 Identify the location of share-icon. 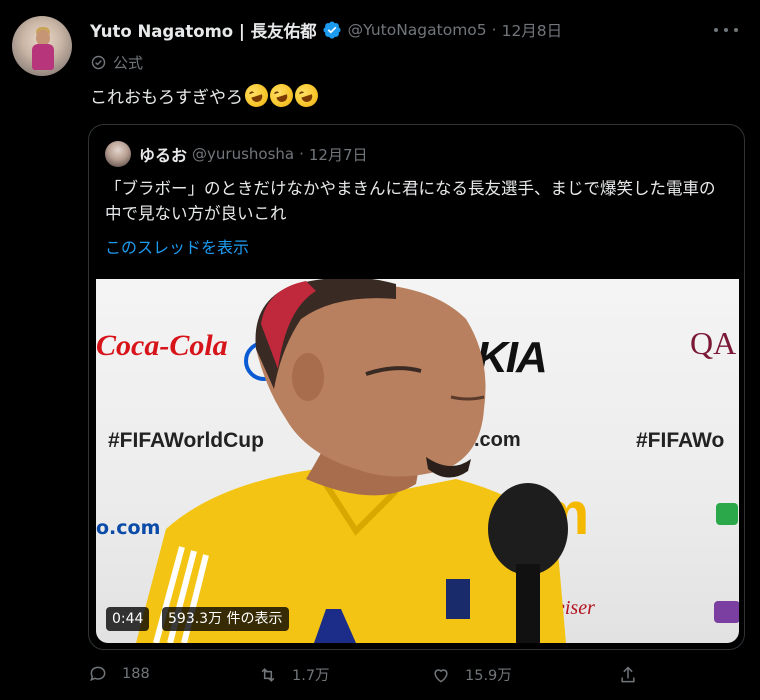
(628, 675).